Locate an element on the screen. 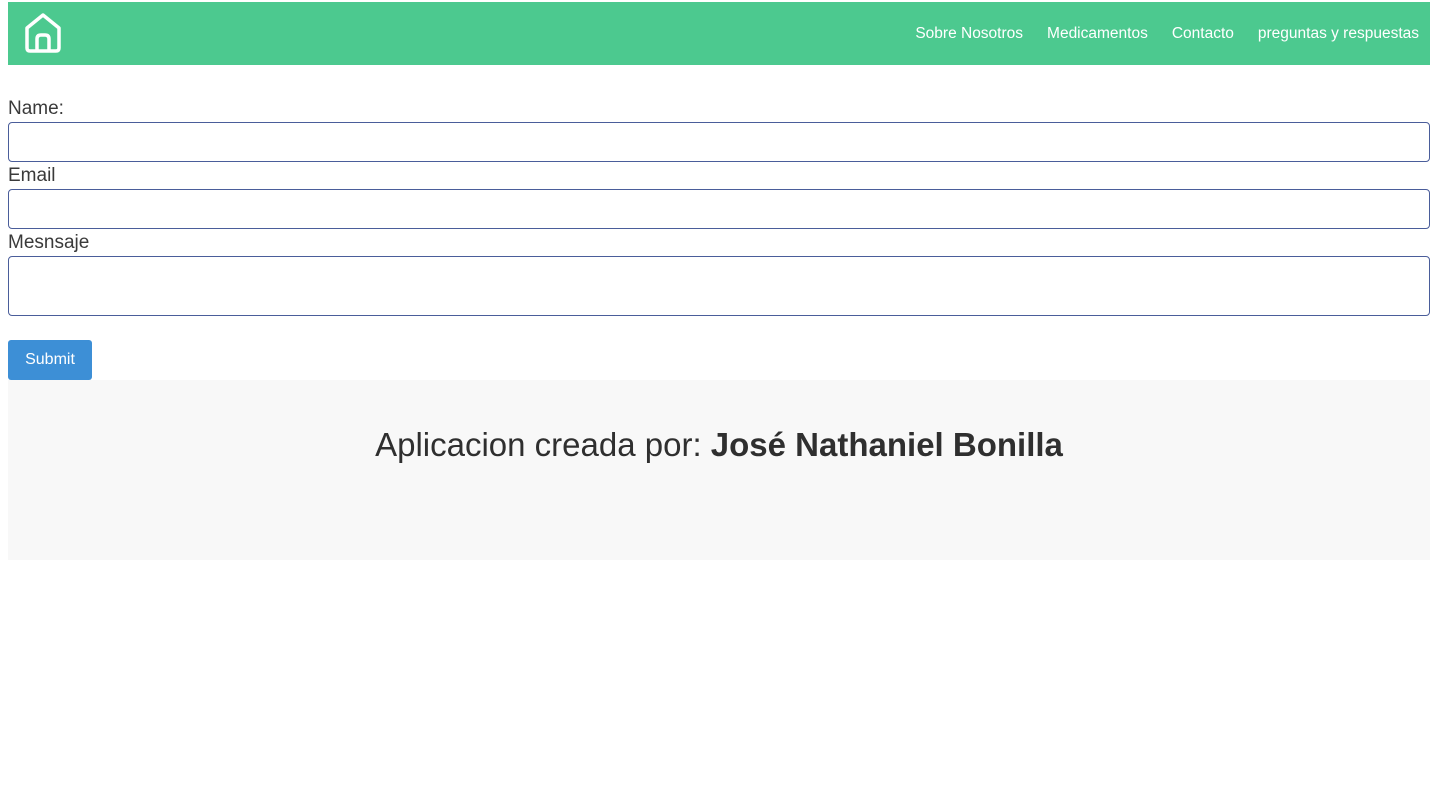  footer-author-name: José Nathaniel Bonilla is located at coordinates (886, 444).